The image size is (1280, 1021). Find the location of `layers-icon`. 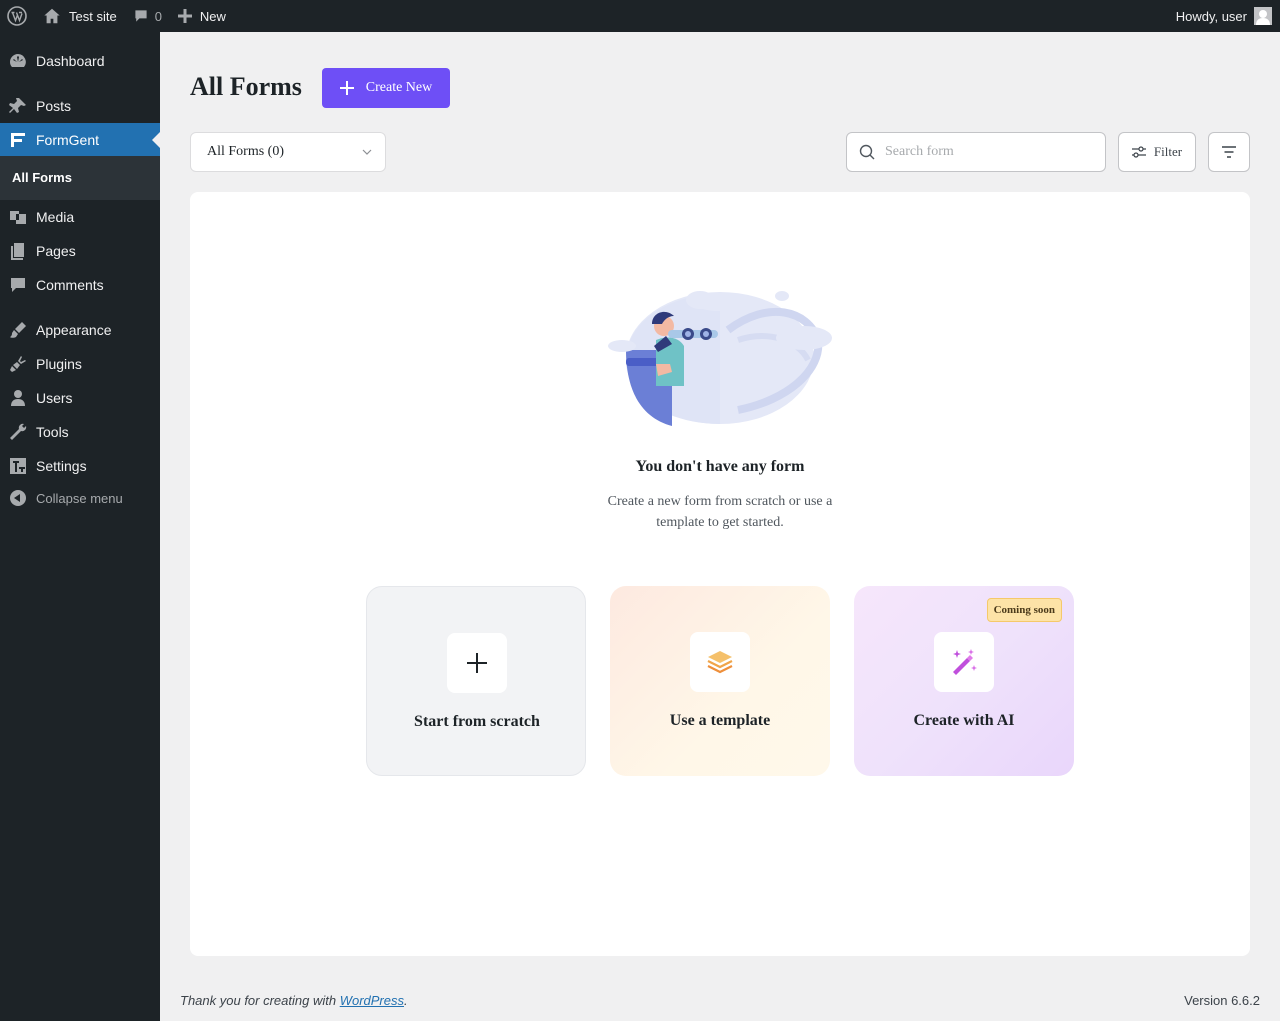

layers-icon is located at coordinates (720, 662).